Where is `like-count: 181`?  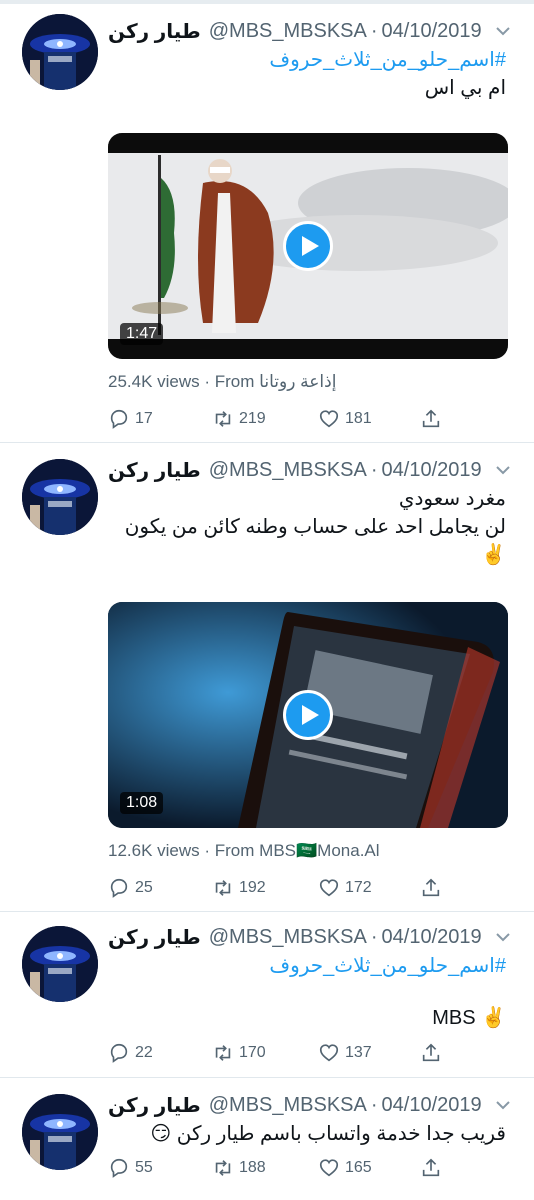 like-count: 181 is located at coordinates (358, 418).